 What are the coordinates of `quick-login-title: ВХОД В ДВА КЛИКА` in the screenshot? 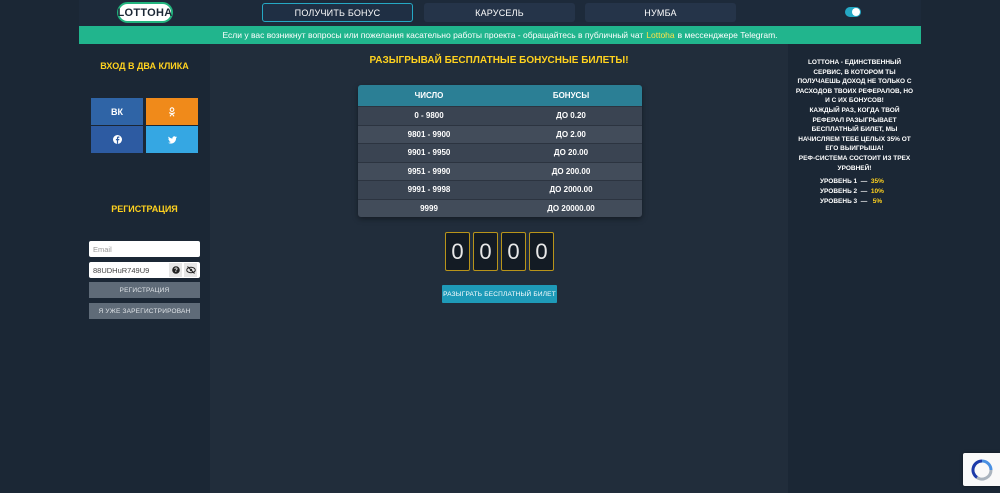 It's located at (144, 66).